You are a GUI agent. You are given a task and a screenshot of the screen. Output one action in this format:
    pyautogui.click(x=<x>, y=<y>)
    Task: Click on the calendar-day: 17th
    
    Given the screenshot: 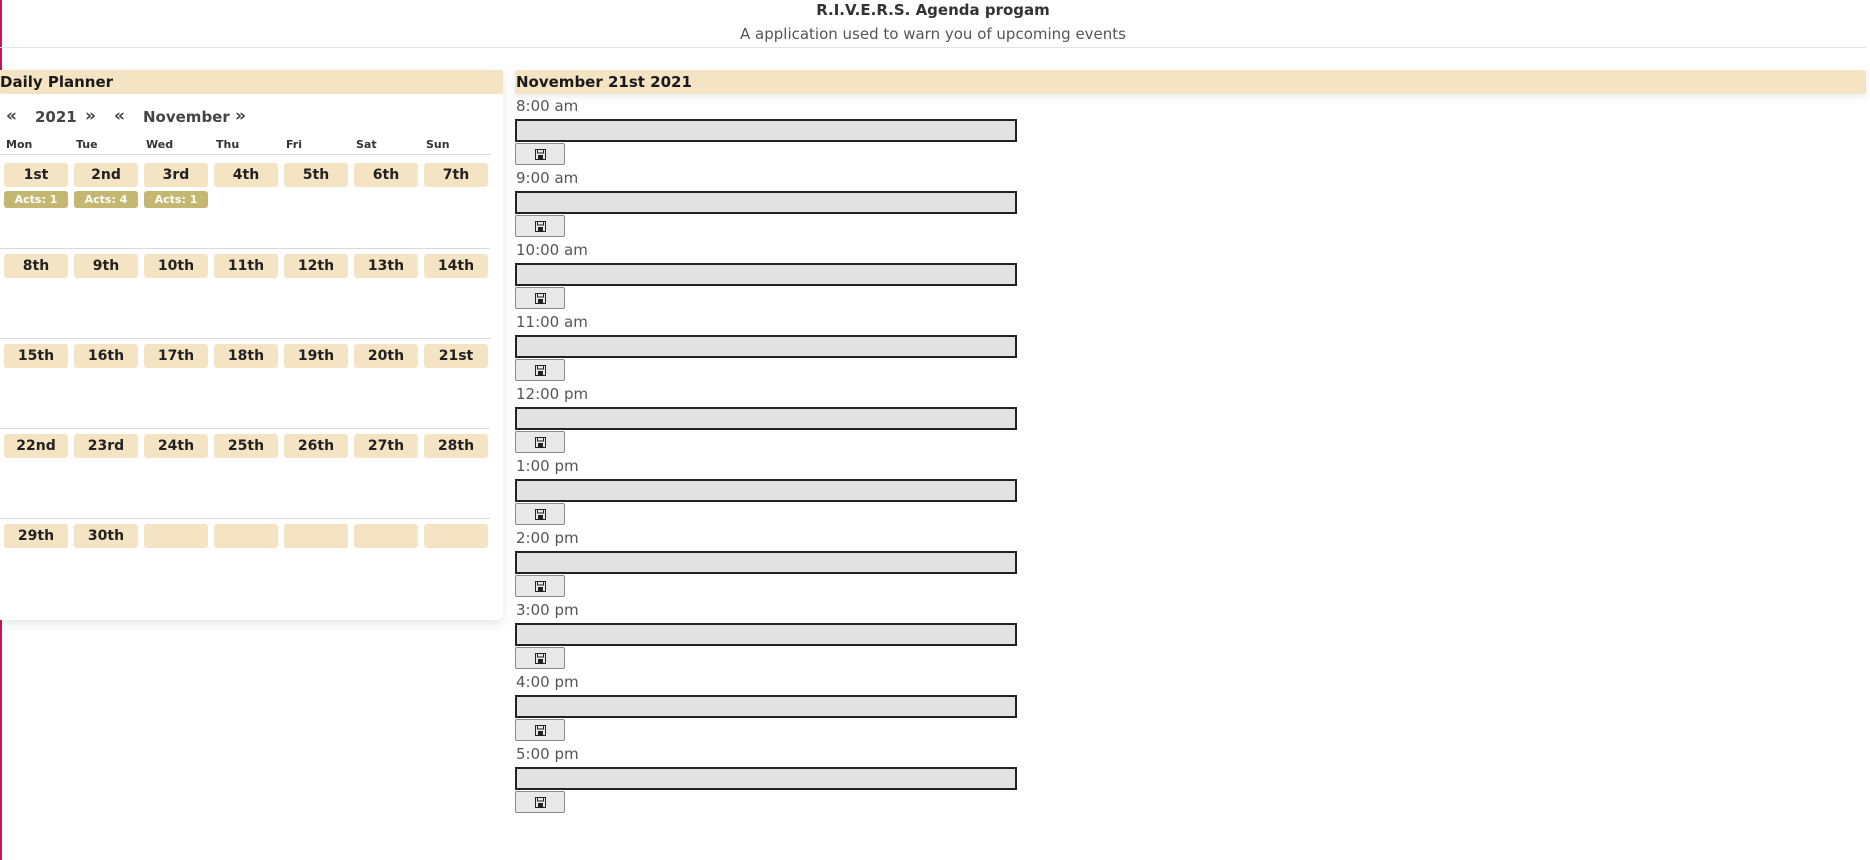 What is the action you would take?
    pyautogui.click(x=176, y=356)
    